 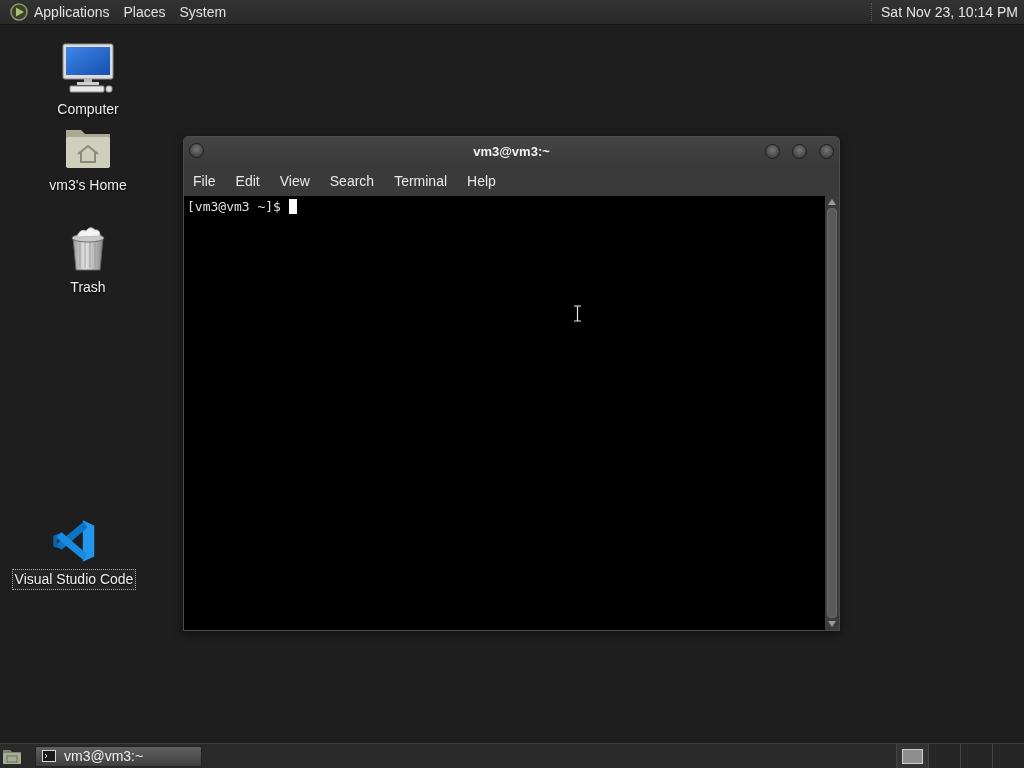 I want to click on launcher-logo-icon, so click(x=19, y=12).